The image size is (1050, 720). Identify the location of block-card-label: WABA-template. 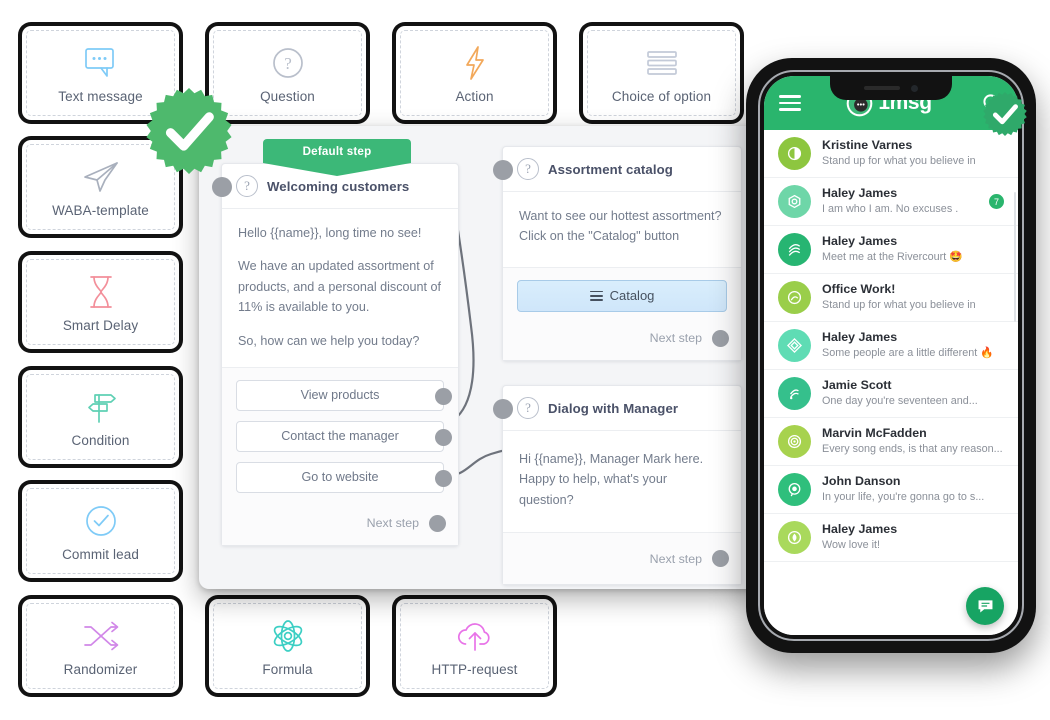
(100, 210).